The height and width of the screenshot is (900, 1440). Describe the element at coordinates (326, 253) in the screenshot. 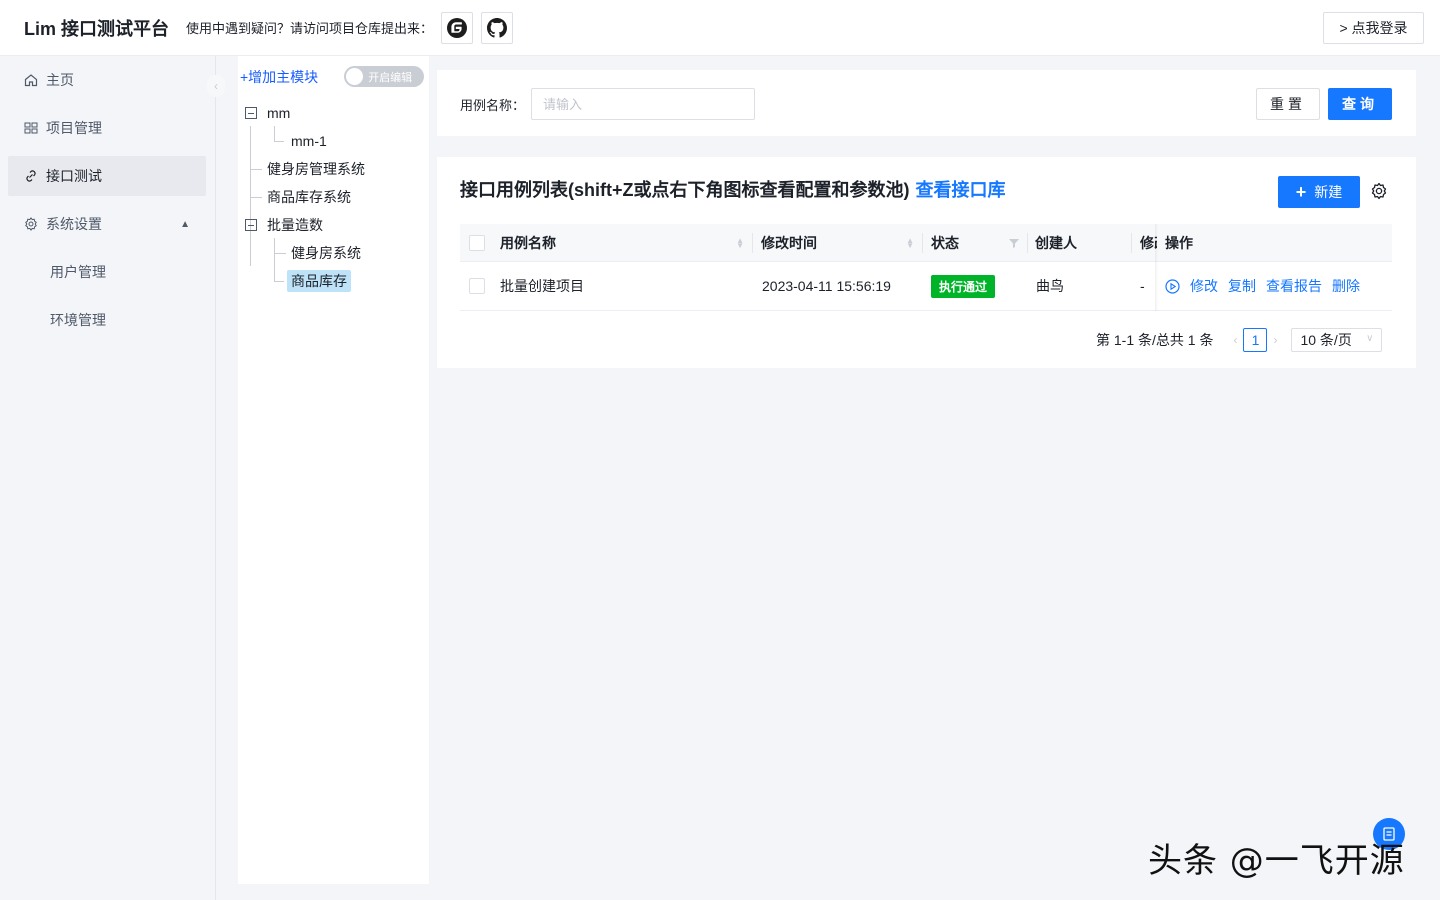

I see `tree-node: 健身房系统` at that location.